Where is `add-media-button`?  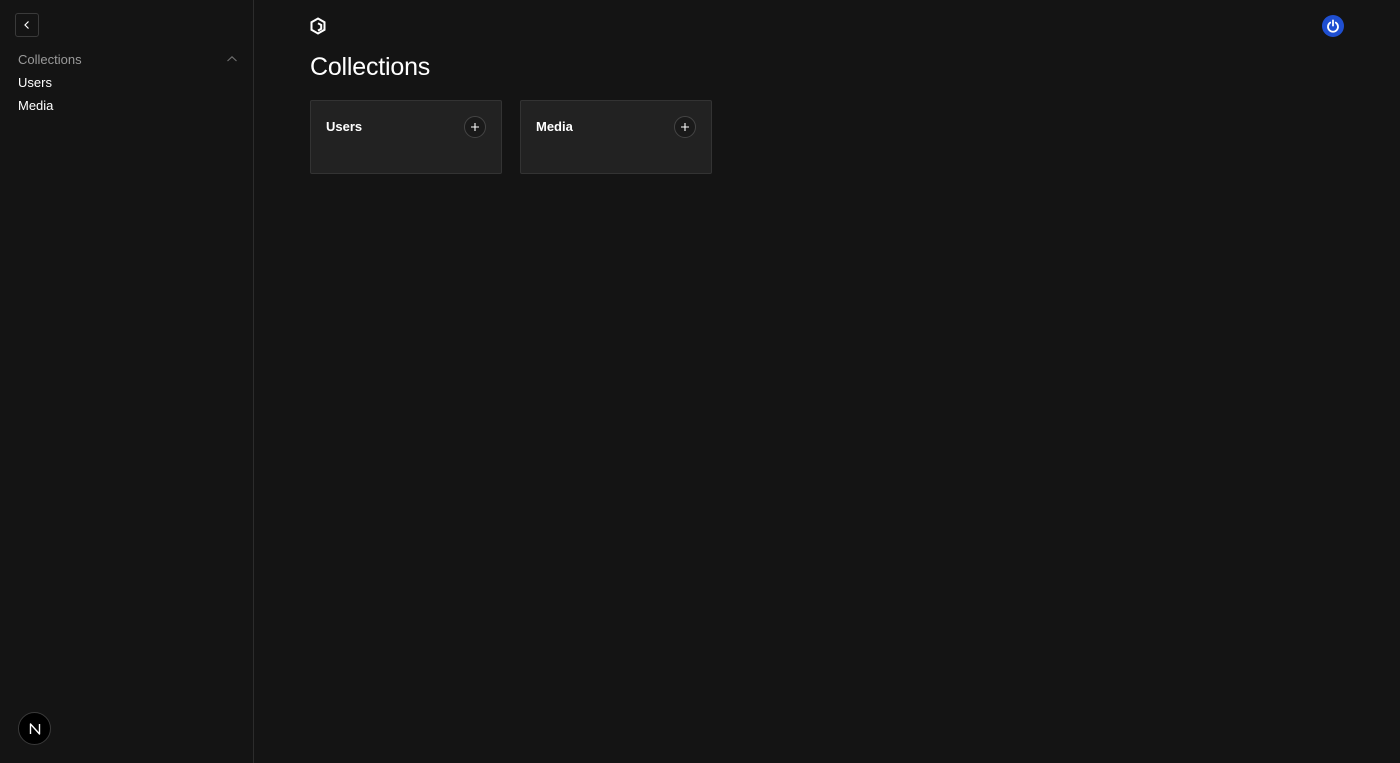
add-media-button is located at coordinates (685, 127).